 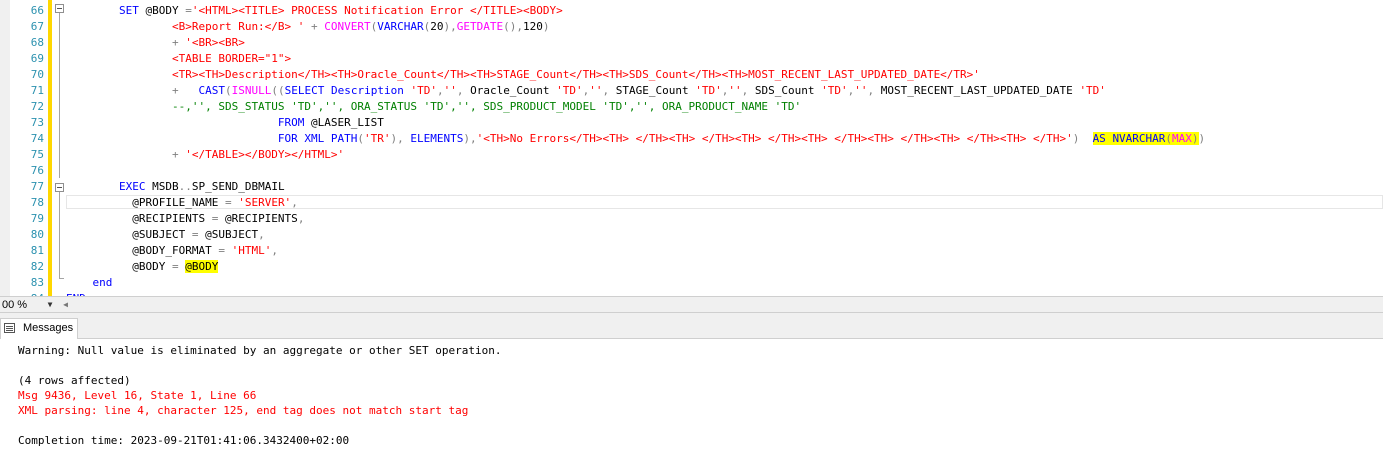 What do you see at coordinates (13, 305) in the screenshot?
I see `zoom-level: 00 %` at bounding box center [13, 305].